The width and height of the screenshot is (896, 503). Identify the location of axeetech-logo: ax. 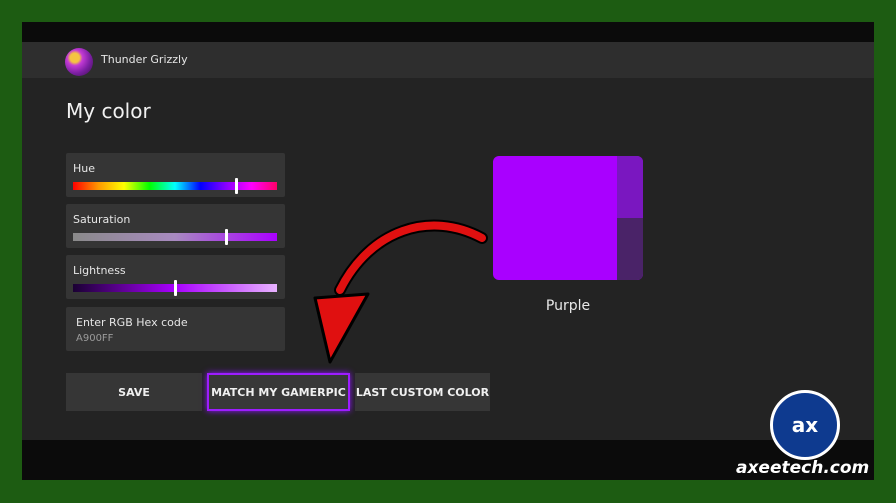
(805, 425).